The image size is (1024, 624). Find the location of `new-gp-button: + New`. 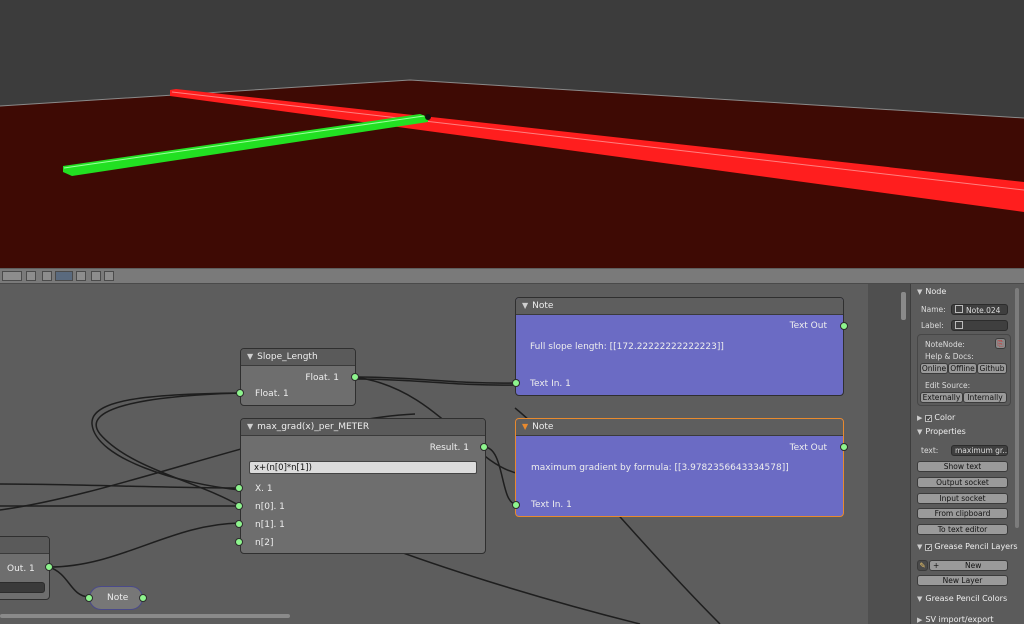

new-gp-button: + New is located at coordinates (968, 565).